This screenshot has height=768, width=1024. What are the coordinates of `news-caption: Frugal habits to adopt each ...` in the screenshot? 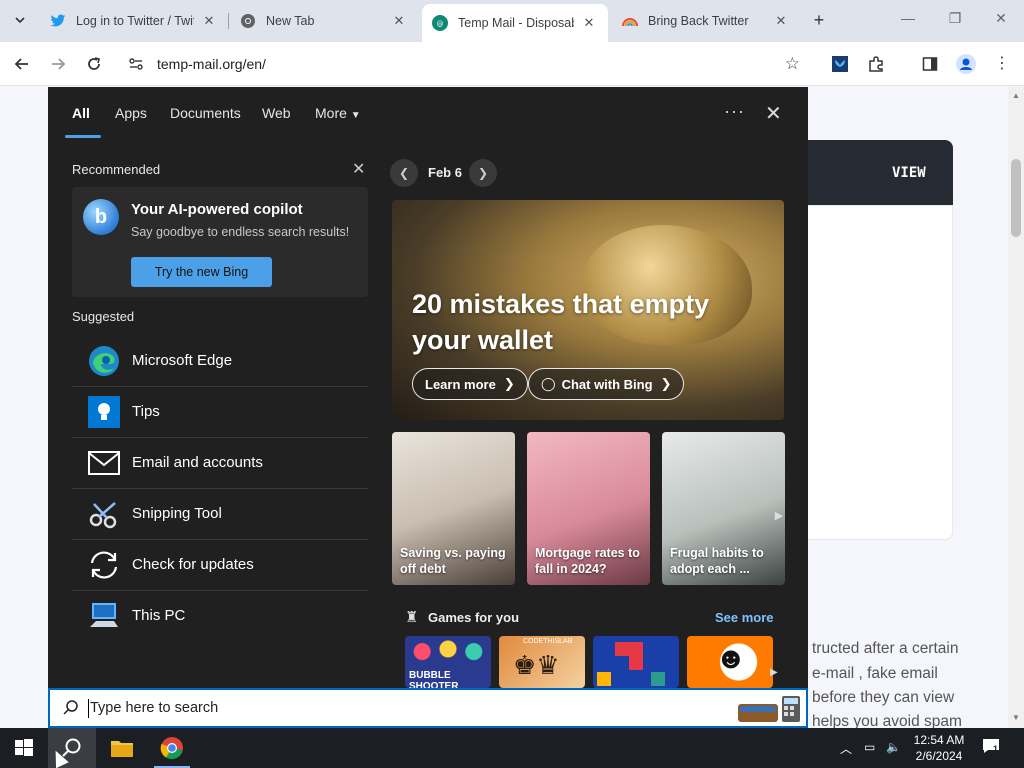 It's located at (717, 561).